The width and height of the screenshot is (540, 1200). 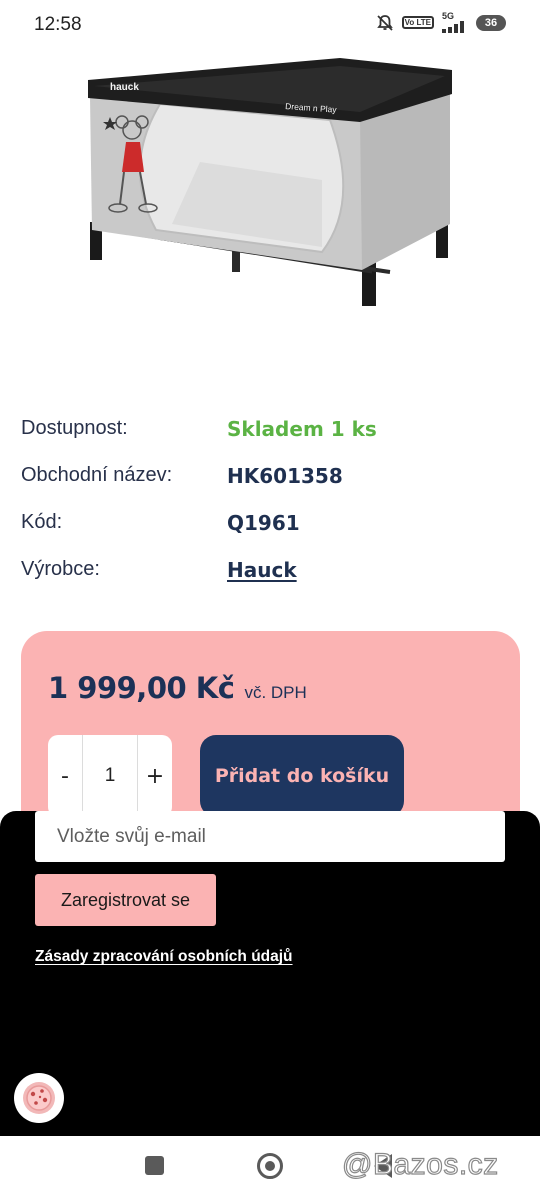 I want to click on home-icon, so click(x=270, y=1166).